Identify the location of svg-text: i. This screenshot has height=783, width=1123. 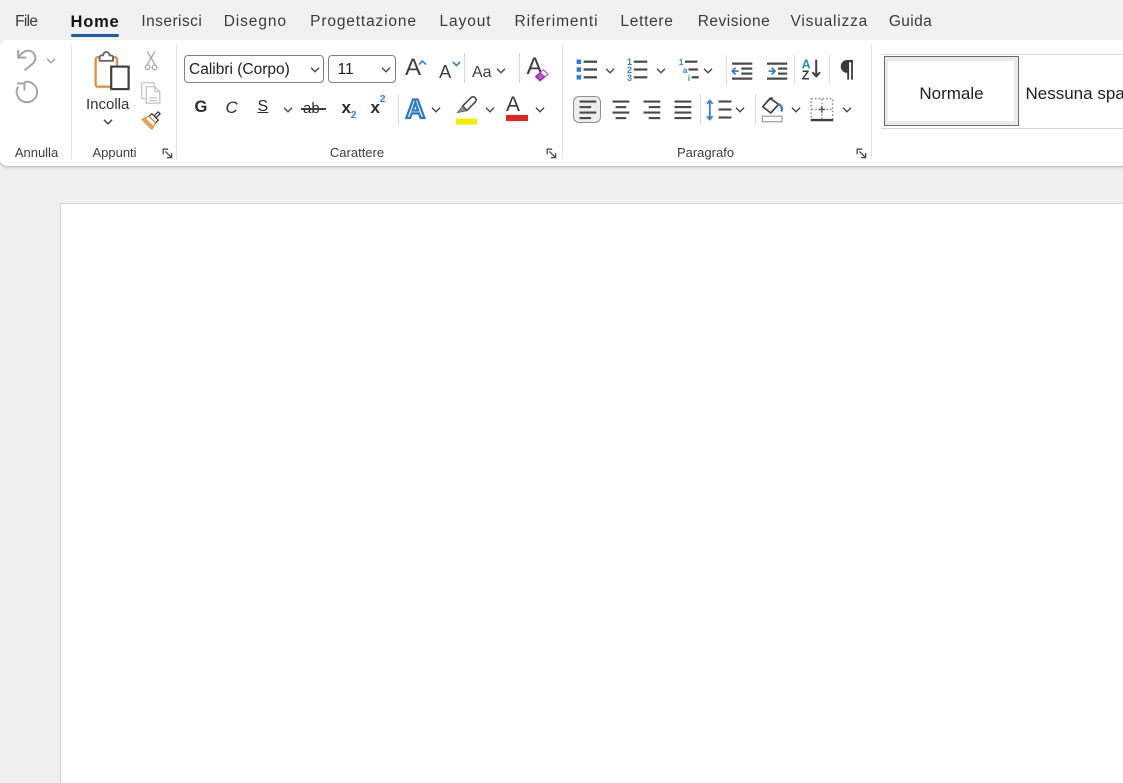
(689, 78).